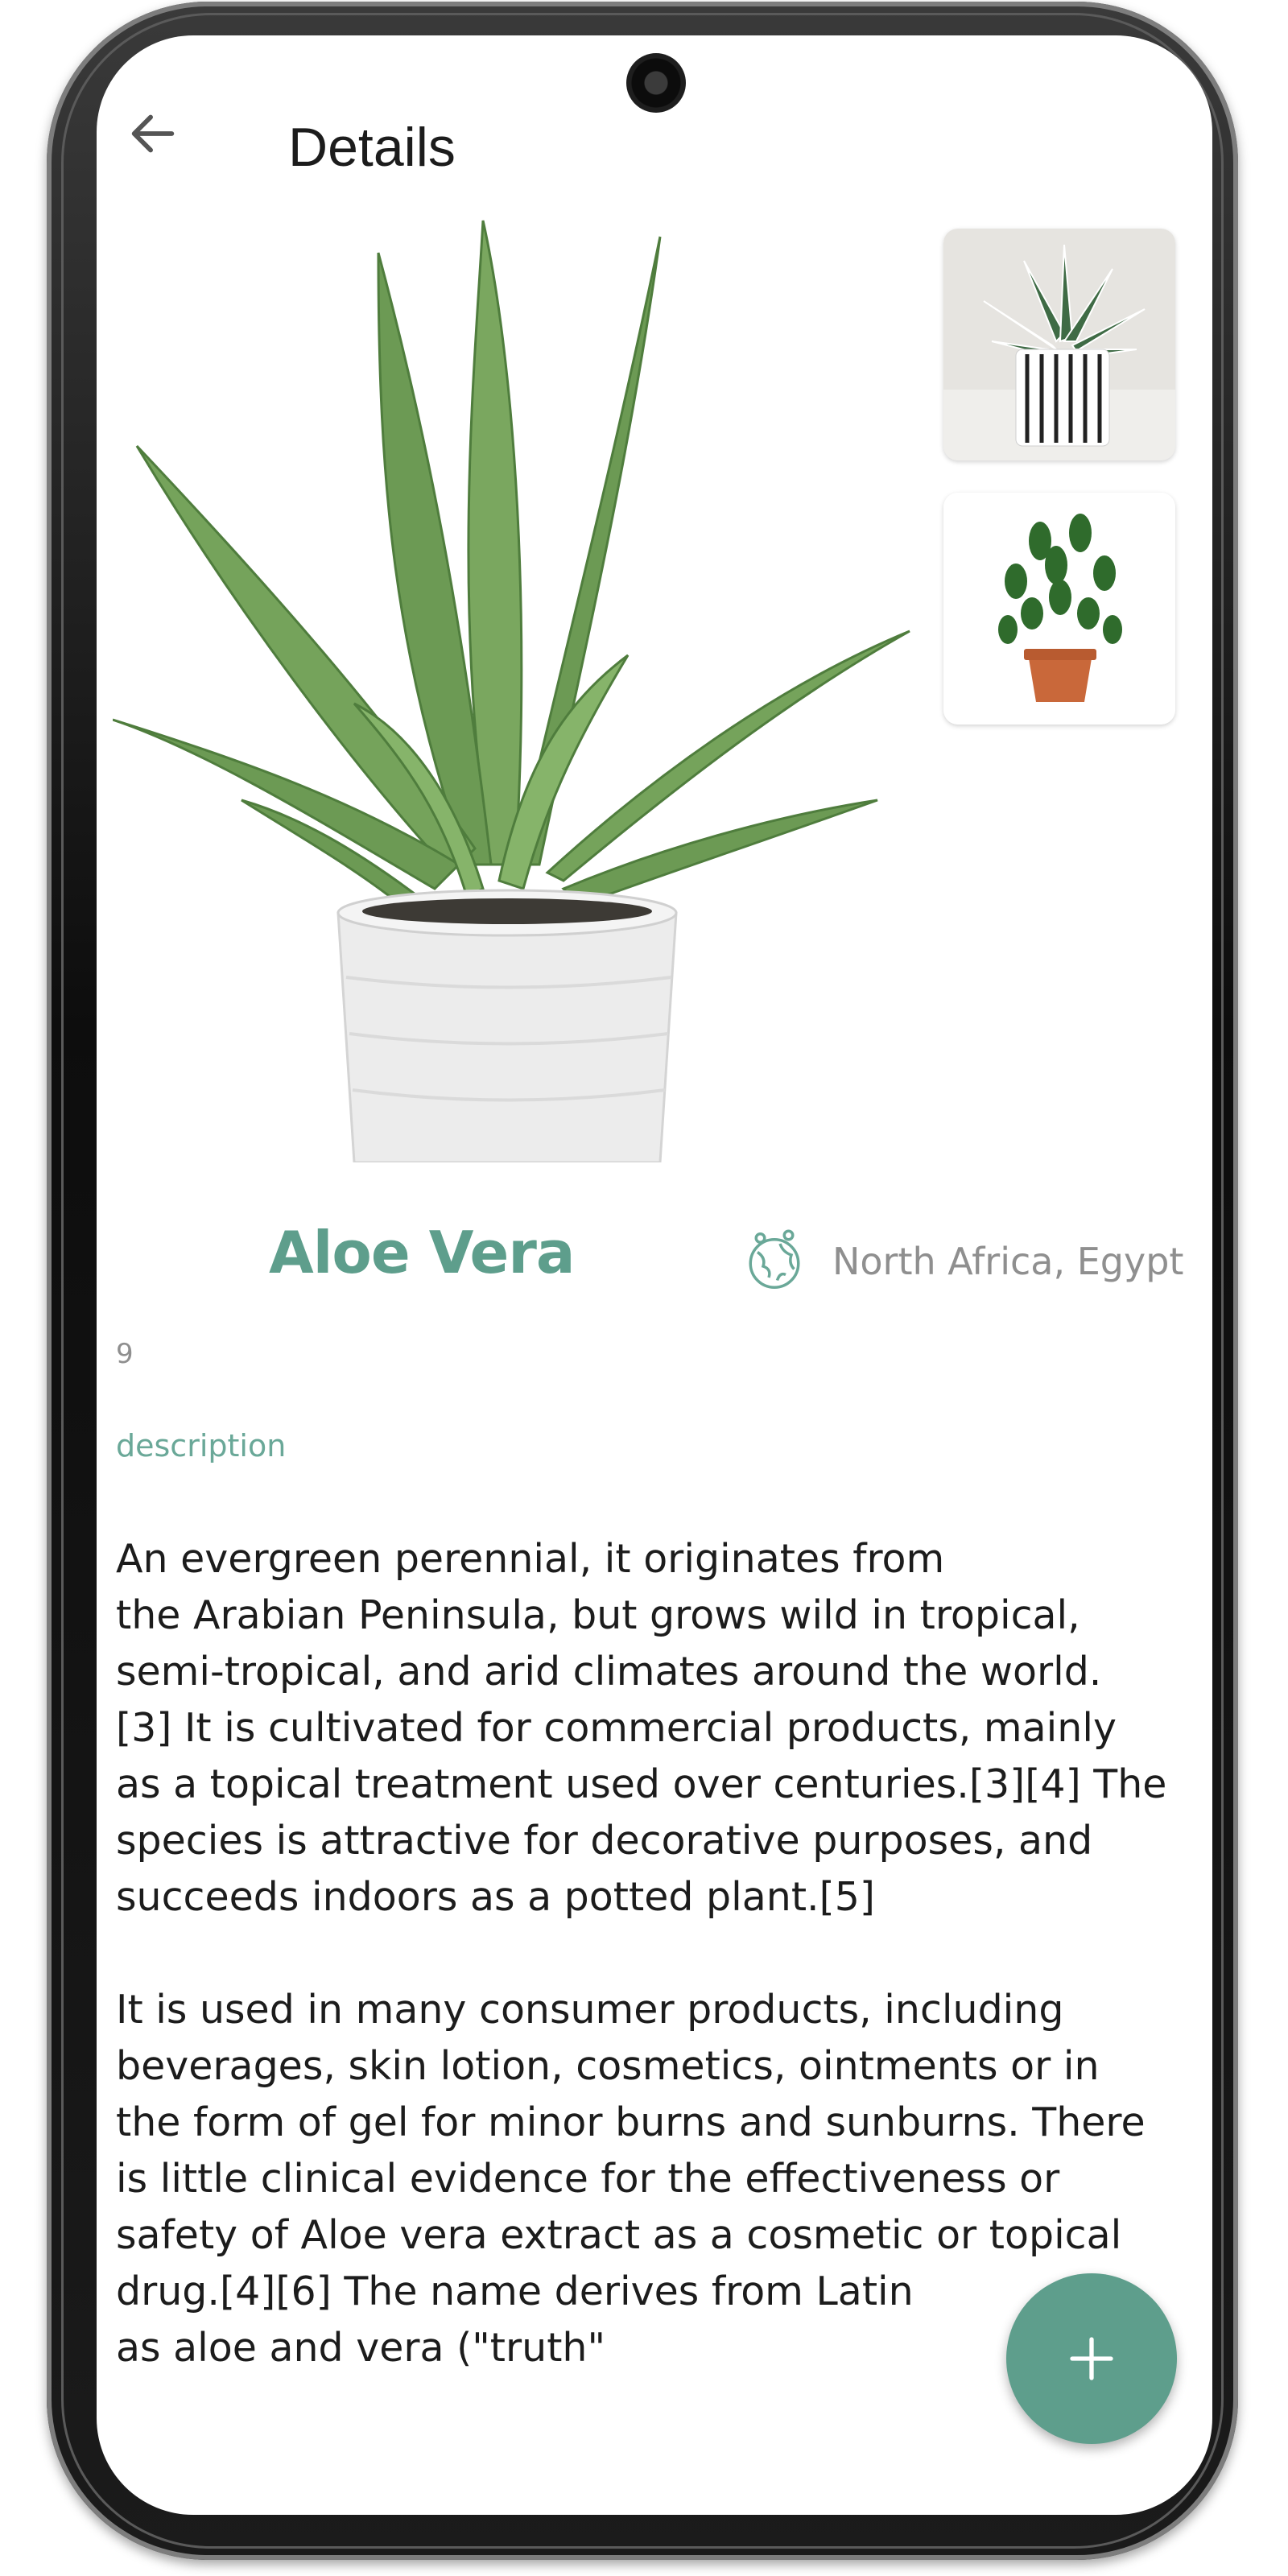 Image resolution: width=1288 pixels, height=2576 pixels. What do you see at coordinates (125, 1354) in the screenshot?
I see `plant-number: 9` at bounding box center [125, 1354].